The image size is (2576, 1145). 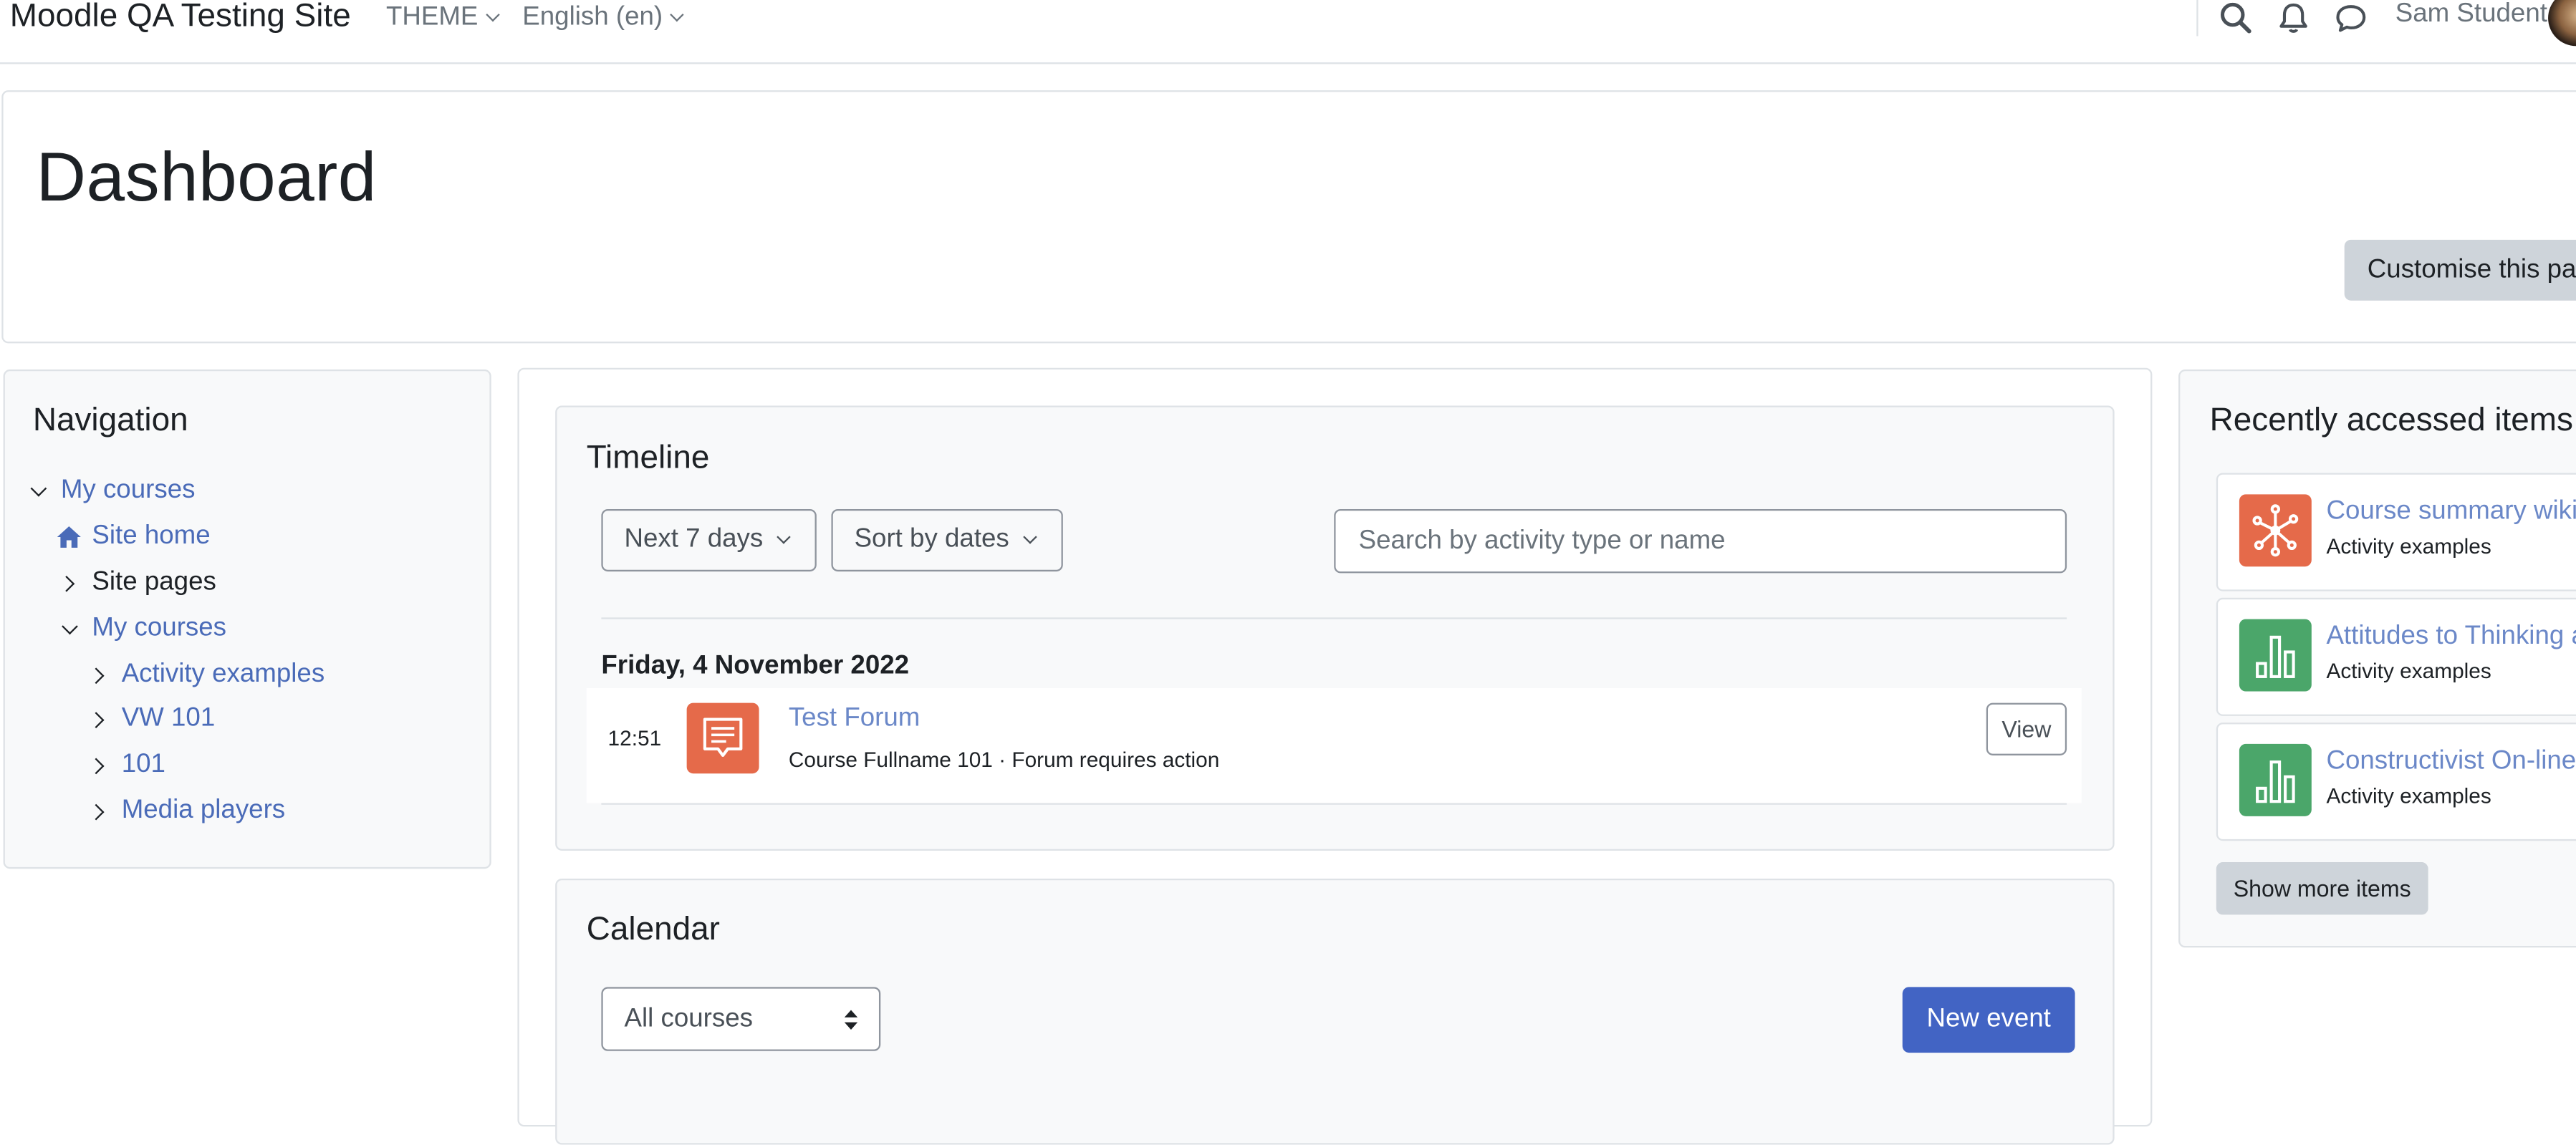 I want to click on language-menu-label: English (en), so click(x=592, y=17).